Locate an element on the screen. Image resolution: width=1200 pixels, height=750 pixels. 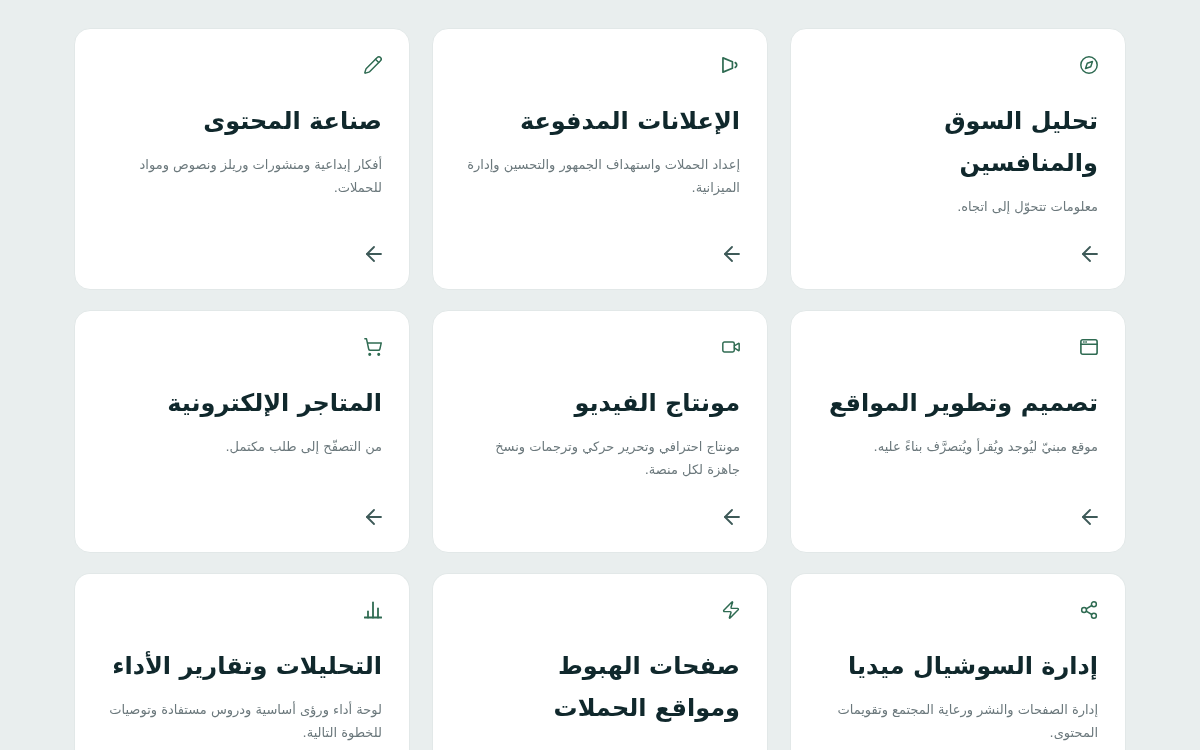
compass-icon is located at coordinates (1089, 65).